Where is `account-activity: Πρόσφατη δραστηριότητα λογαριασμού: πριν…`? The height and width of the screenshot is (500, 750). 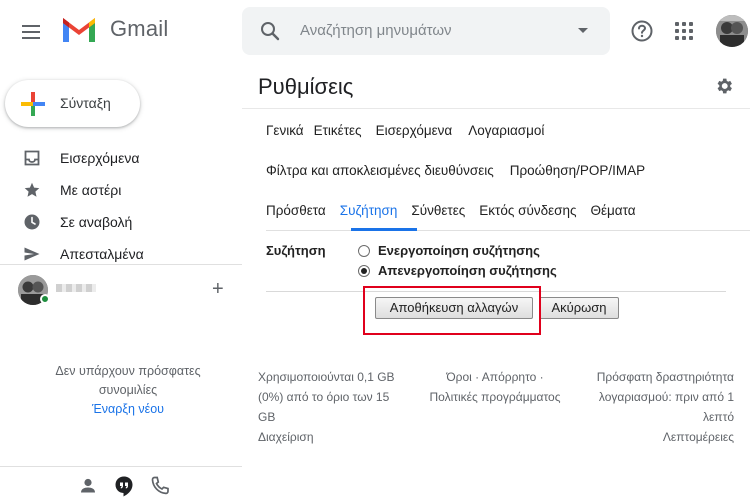 account-activity: Πρόσφατη δραστηριότητα λογαριασμού: πριν… is located at coordinates (649, 407).